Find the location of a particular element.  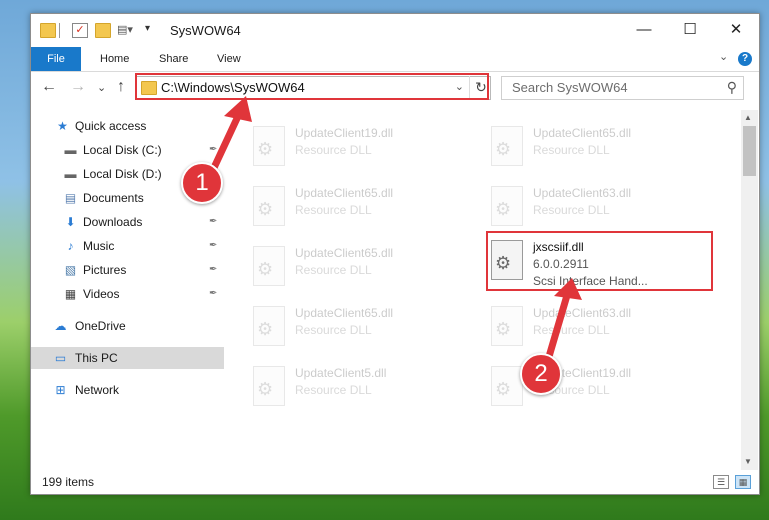

sidebar-item-label: Local Disk (C:) is located at coordinates (122, 150).